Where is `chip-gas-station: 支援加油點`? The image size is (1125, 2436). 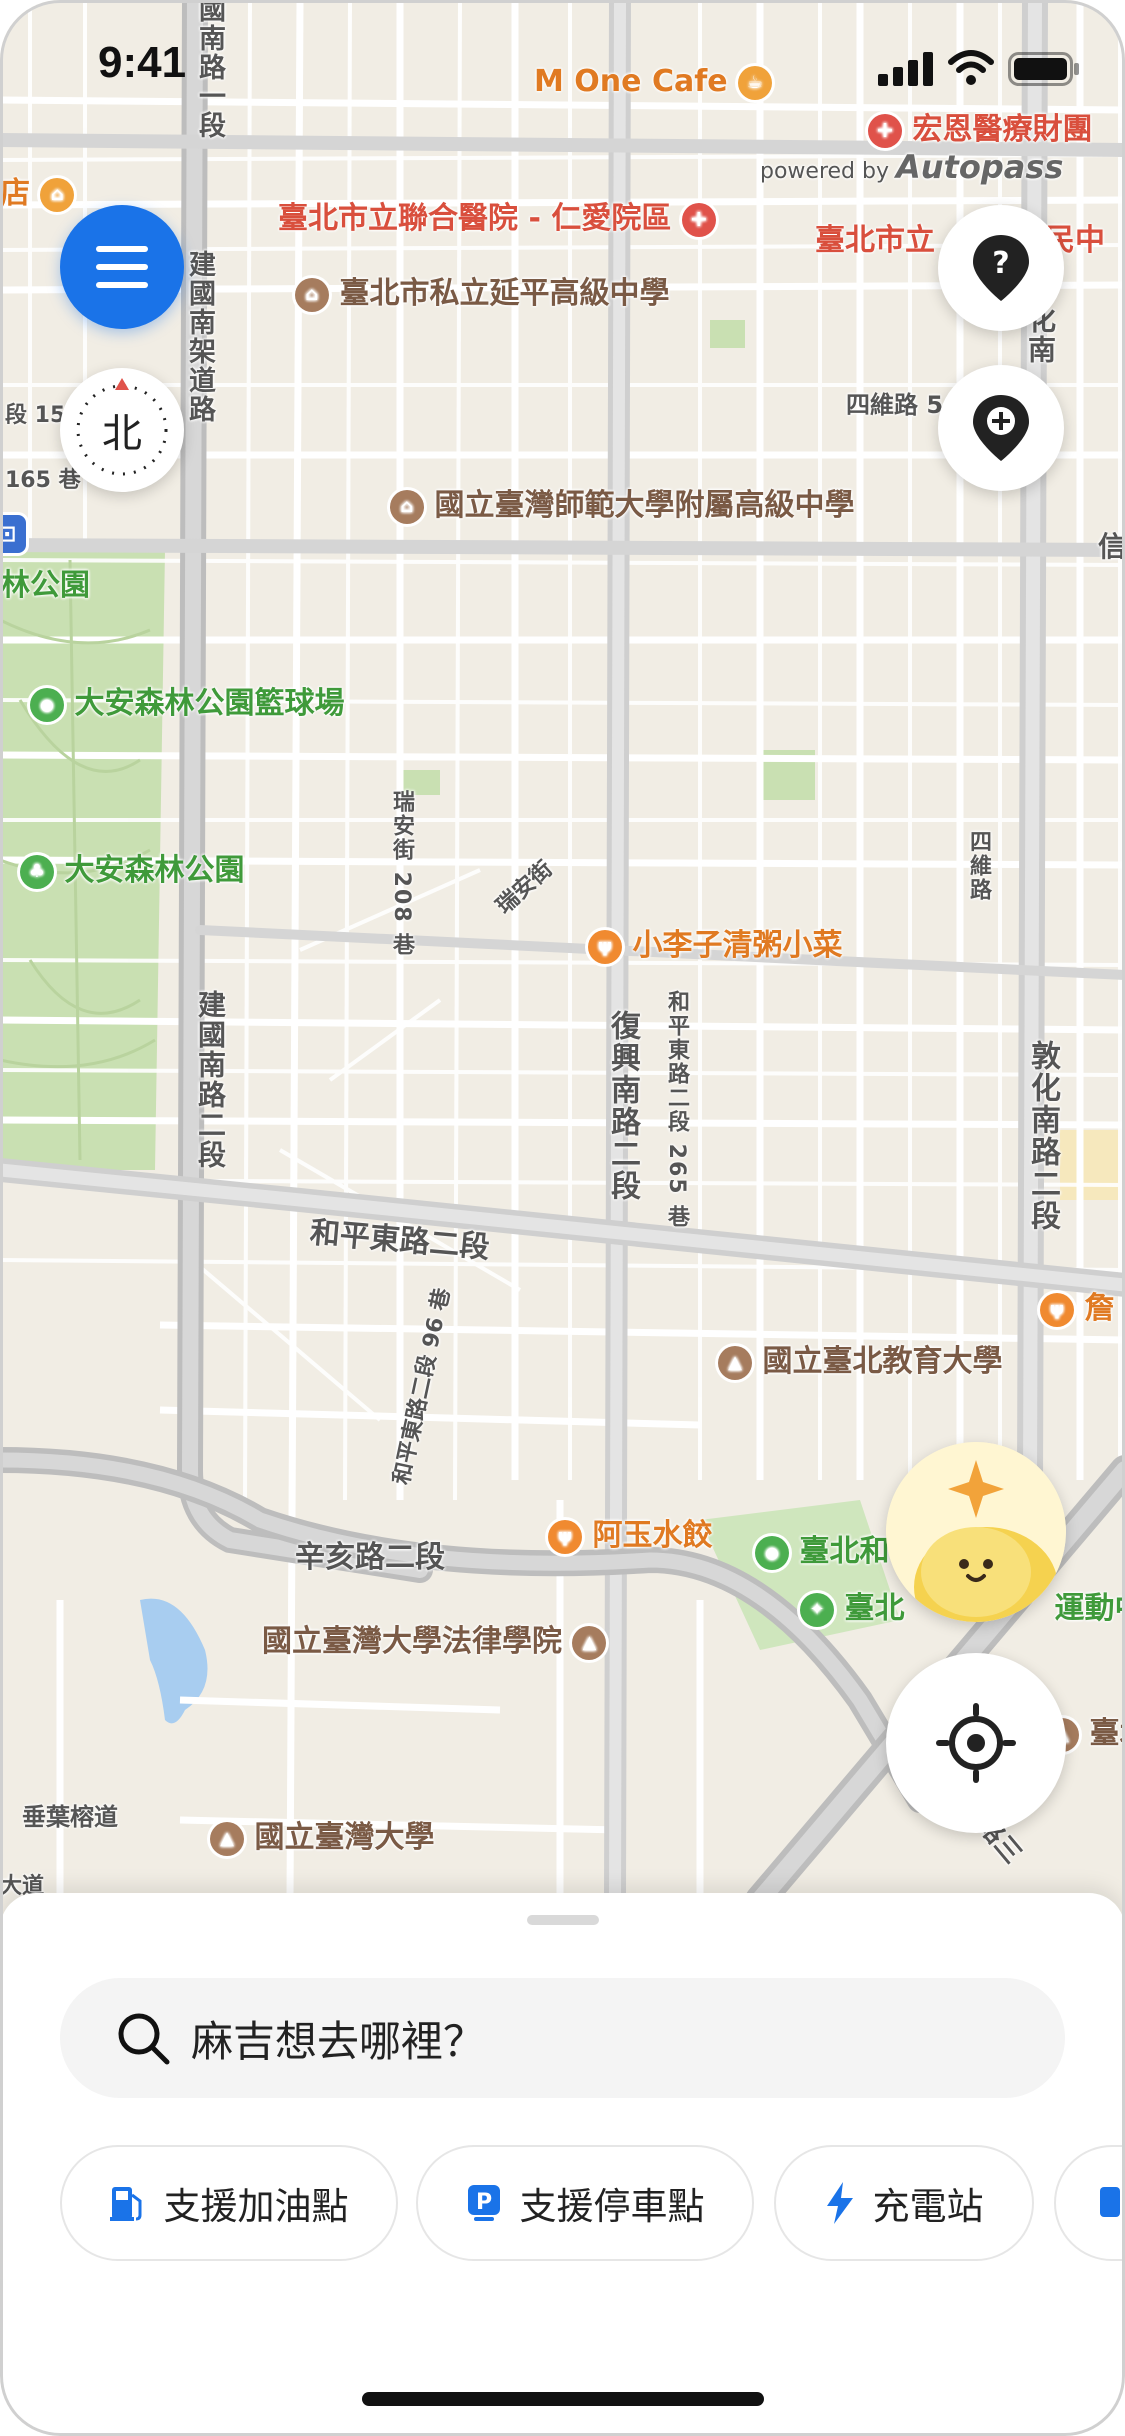 chip-gas-station: 支援加油點 is located at coordinates (229, 2203).